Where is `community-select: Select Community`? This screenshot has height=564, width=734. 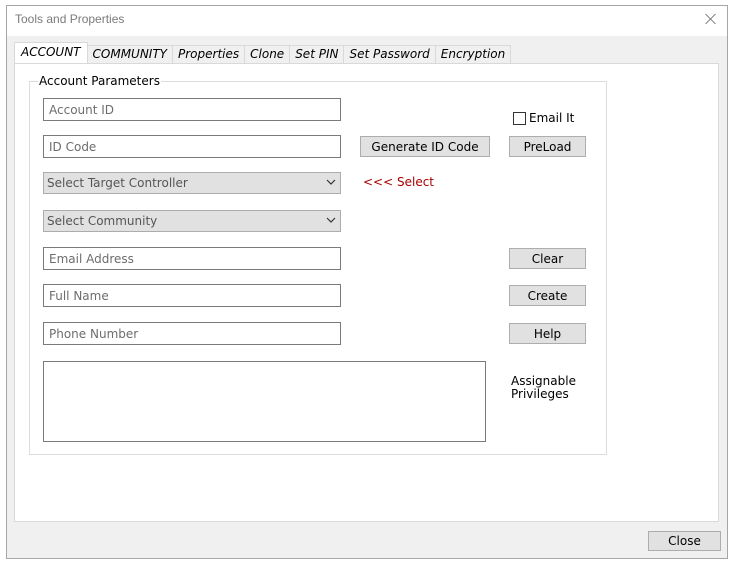 community-select: Select Community is located at coordinates (192, 221).